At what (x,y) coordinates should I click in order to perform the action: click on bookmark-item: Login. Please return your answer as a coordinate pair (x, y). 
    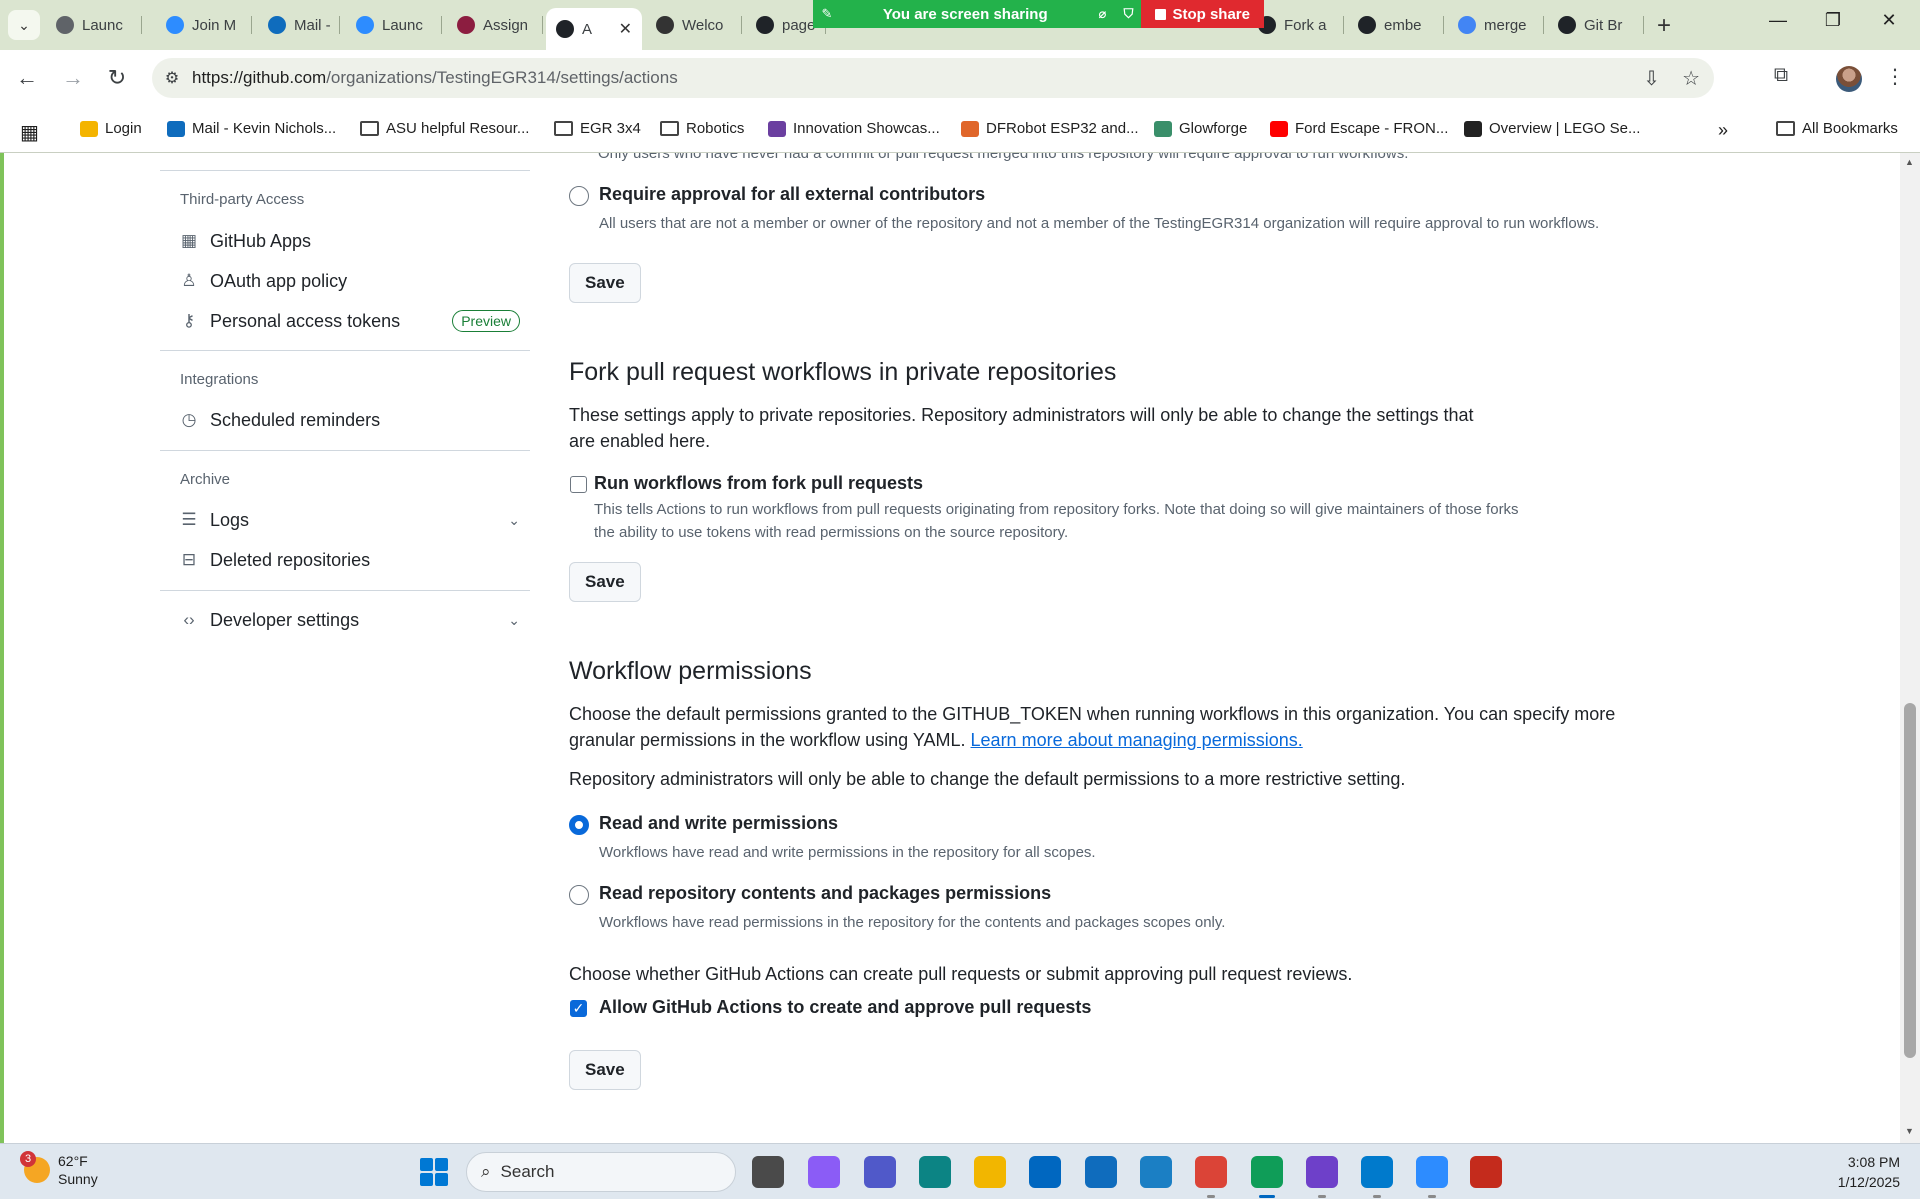
    Looking at the image, I should click on (111, 128).